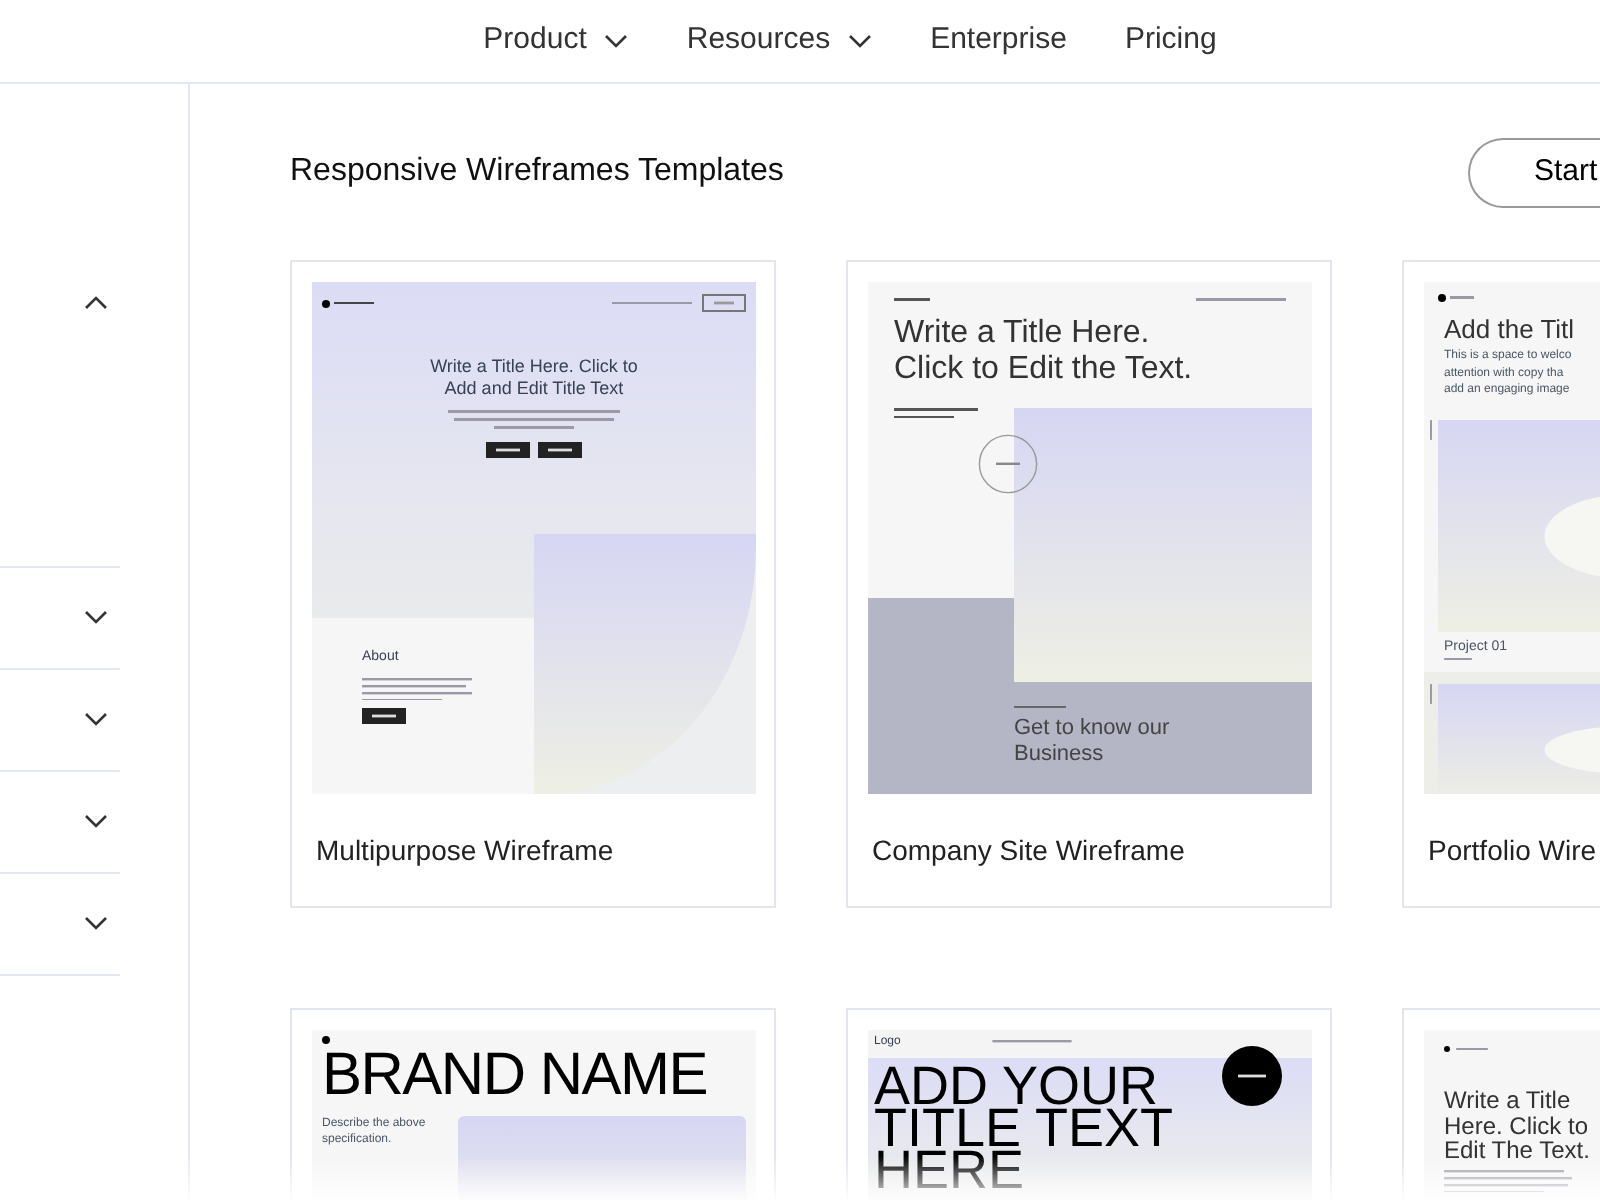 Image resolution: width=1600 pixels, height=1200 pixels. I want to click on nav-link: Enterprise, so click(998, 41).